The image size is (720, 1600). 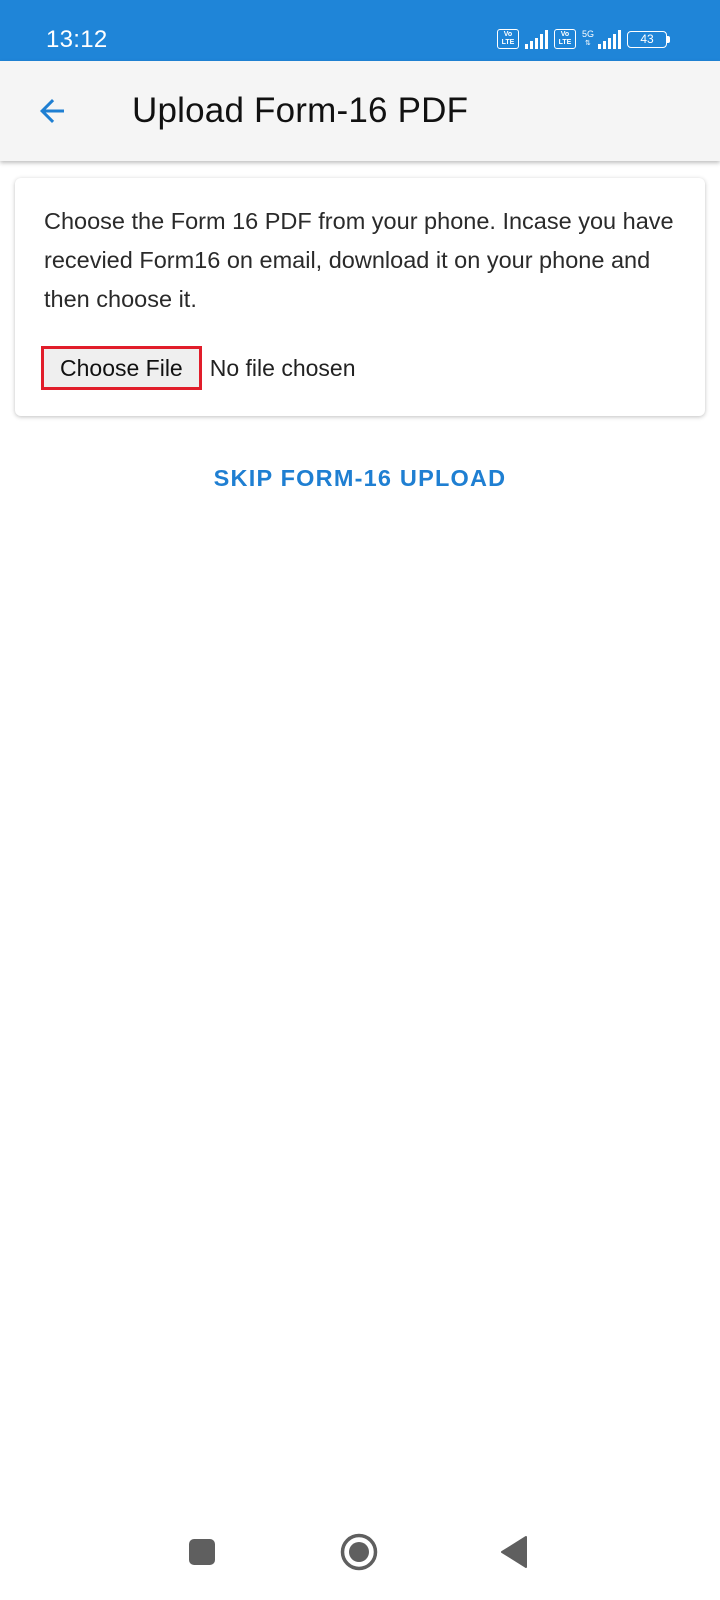 I want to click on page-title: Upload Form-16 PDF, so click(x=300, y=110).